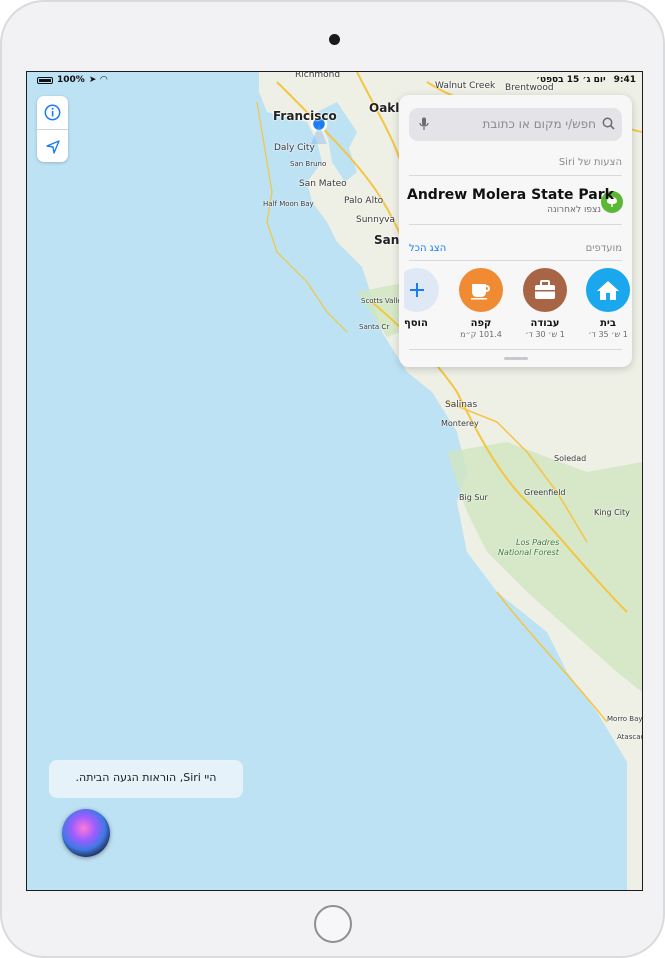 The image size is (665, 958). What do you see at coordinates (334, 39) in the screenshot?
I see `front-camera` at bounding box center [334, 39].